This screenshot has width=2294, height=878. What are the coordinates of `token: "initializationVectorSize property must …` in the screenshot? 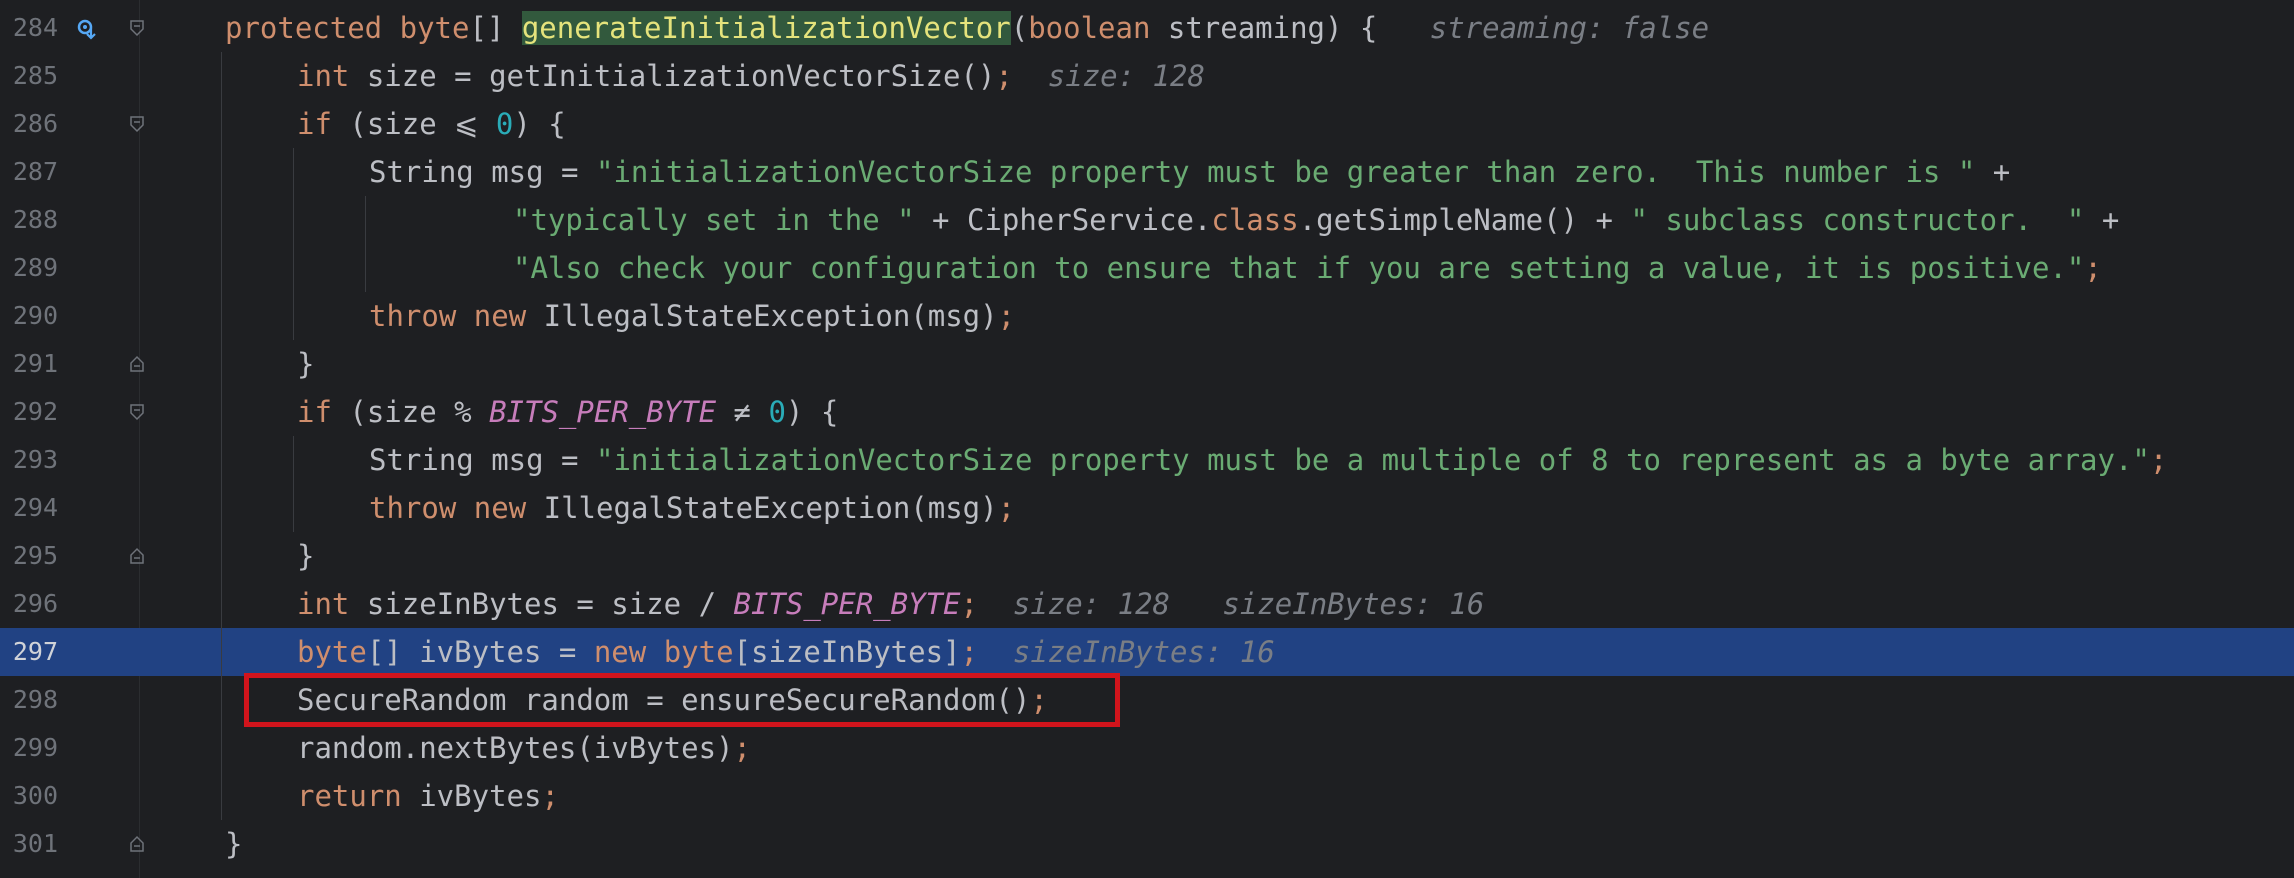 It's located at (1285, 172).